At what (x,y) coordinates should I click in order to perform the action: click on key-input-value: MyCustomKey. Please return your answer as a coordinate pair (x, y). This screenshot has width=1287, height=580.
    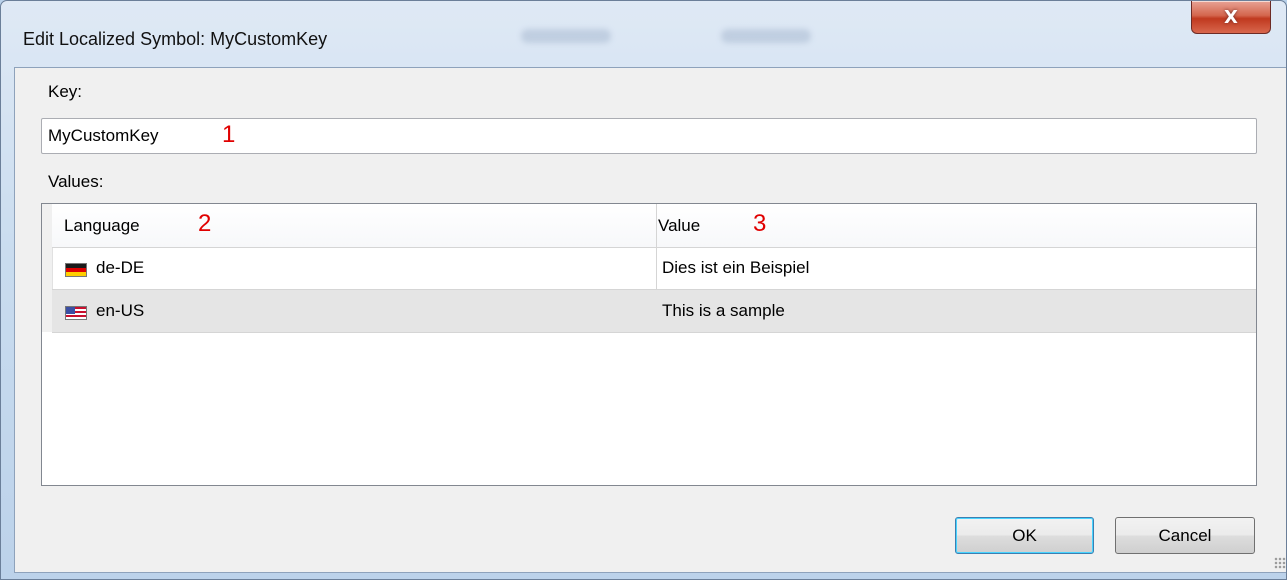
    Looking at the image, I should click on (103, 135).